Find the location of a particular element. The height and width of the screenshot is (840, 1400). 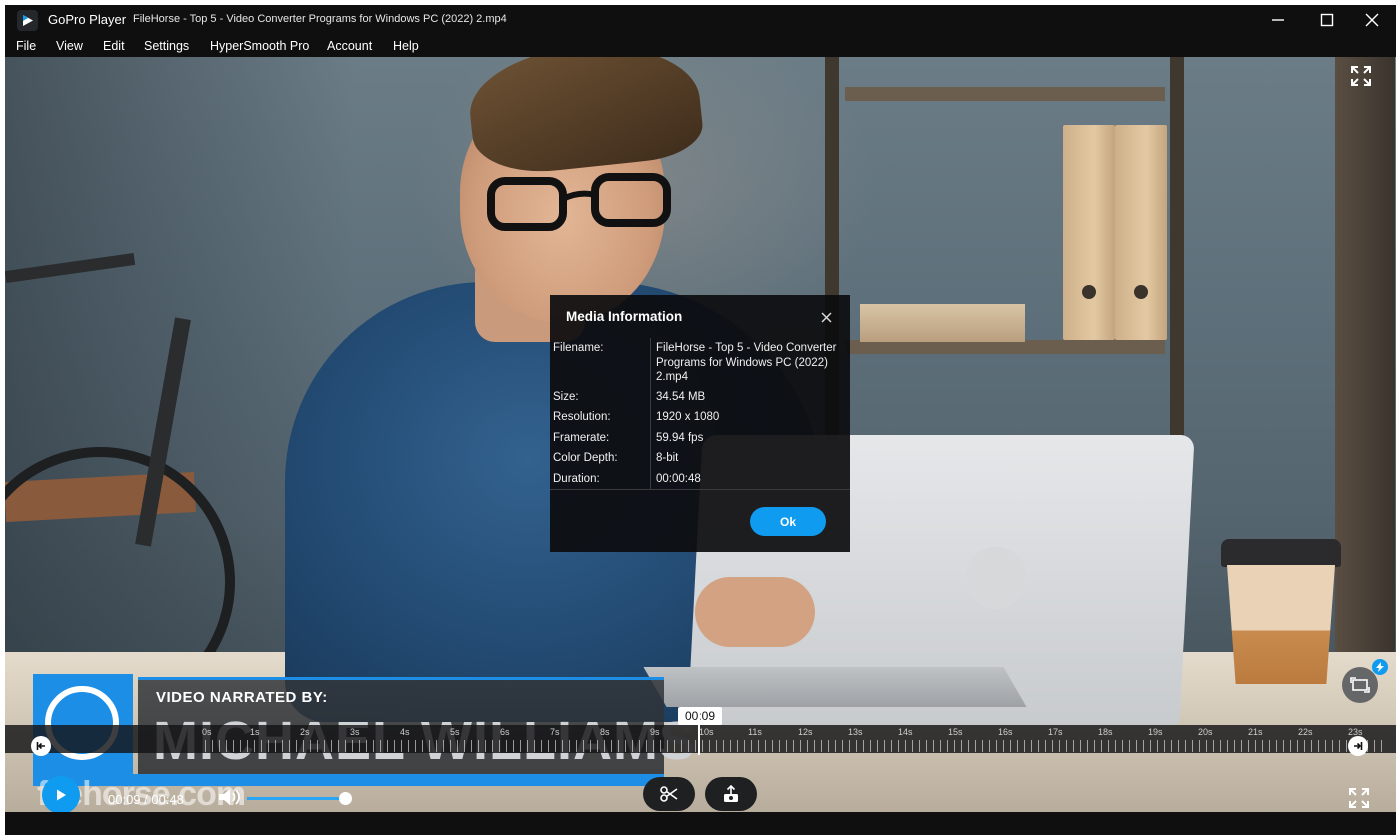

timeline-tick-label: 4s is located at coordinates (405, 732).